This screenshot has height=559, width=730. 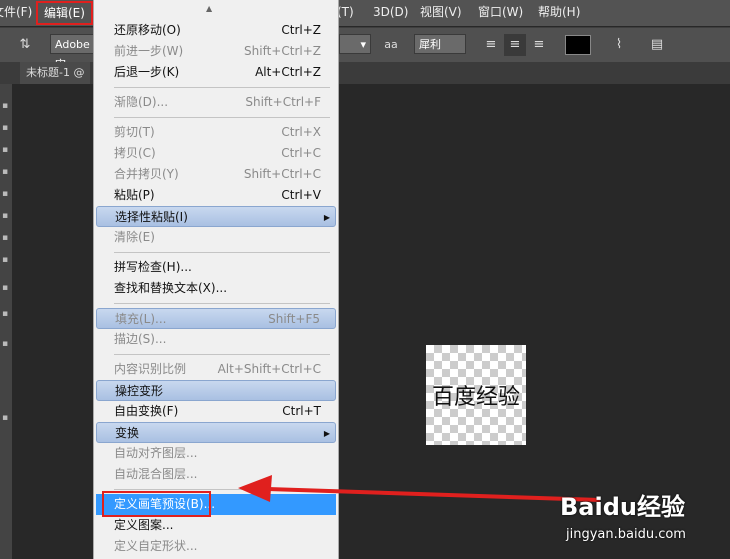 I want to click on menu-item-step-forward: 前进一步(W) Shift+Ctrl+Z, so click(x=217, y=51).